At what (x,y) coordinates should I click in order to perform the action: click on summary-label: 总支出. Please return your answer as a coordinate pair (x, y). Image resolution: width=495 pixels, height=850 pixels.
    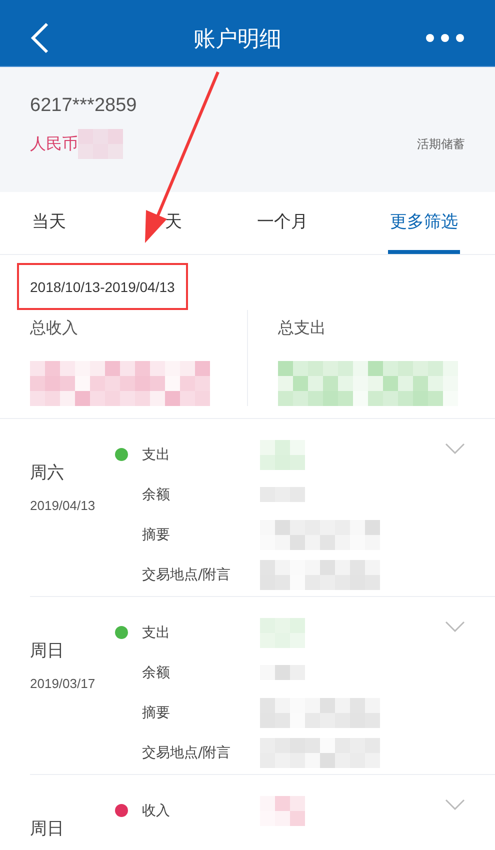
    Looking at the image, I should click on (302, 328).